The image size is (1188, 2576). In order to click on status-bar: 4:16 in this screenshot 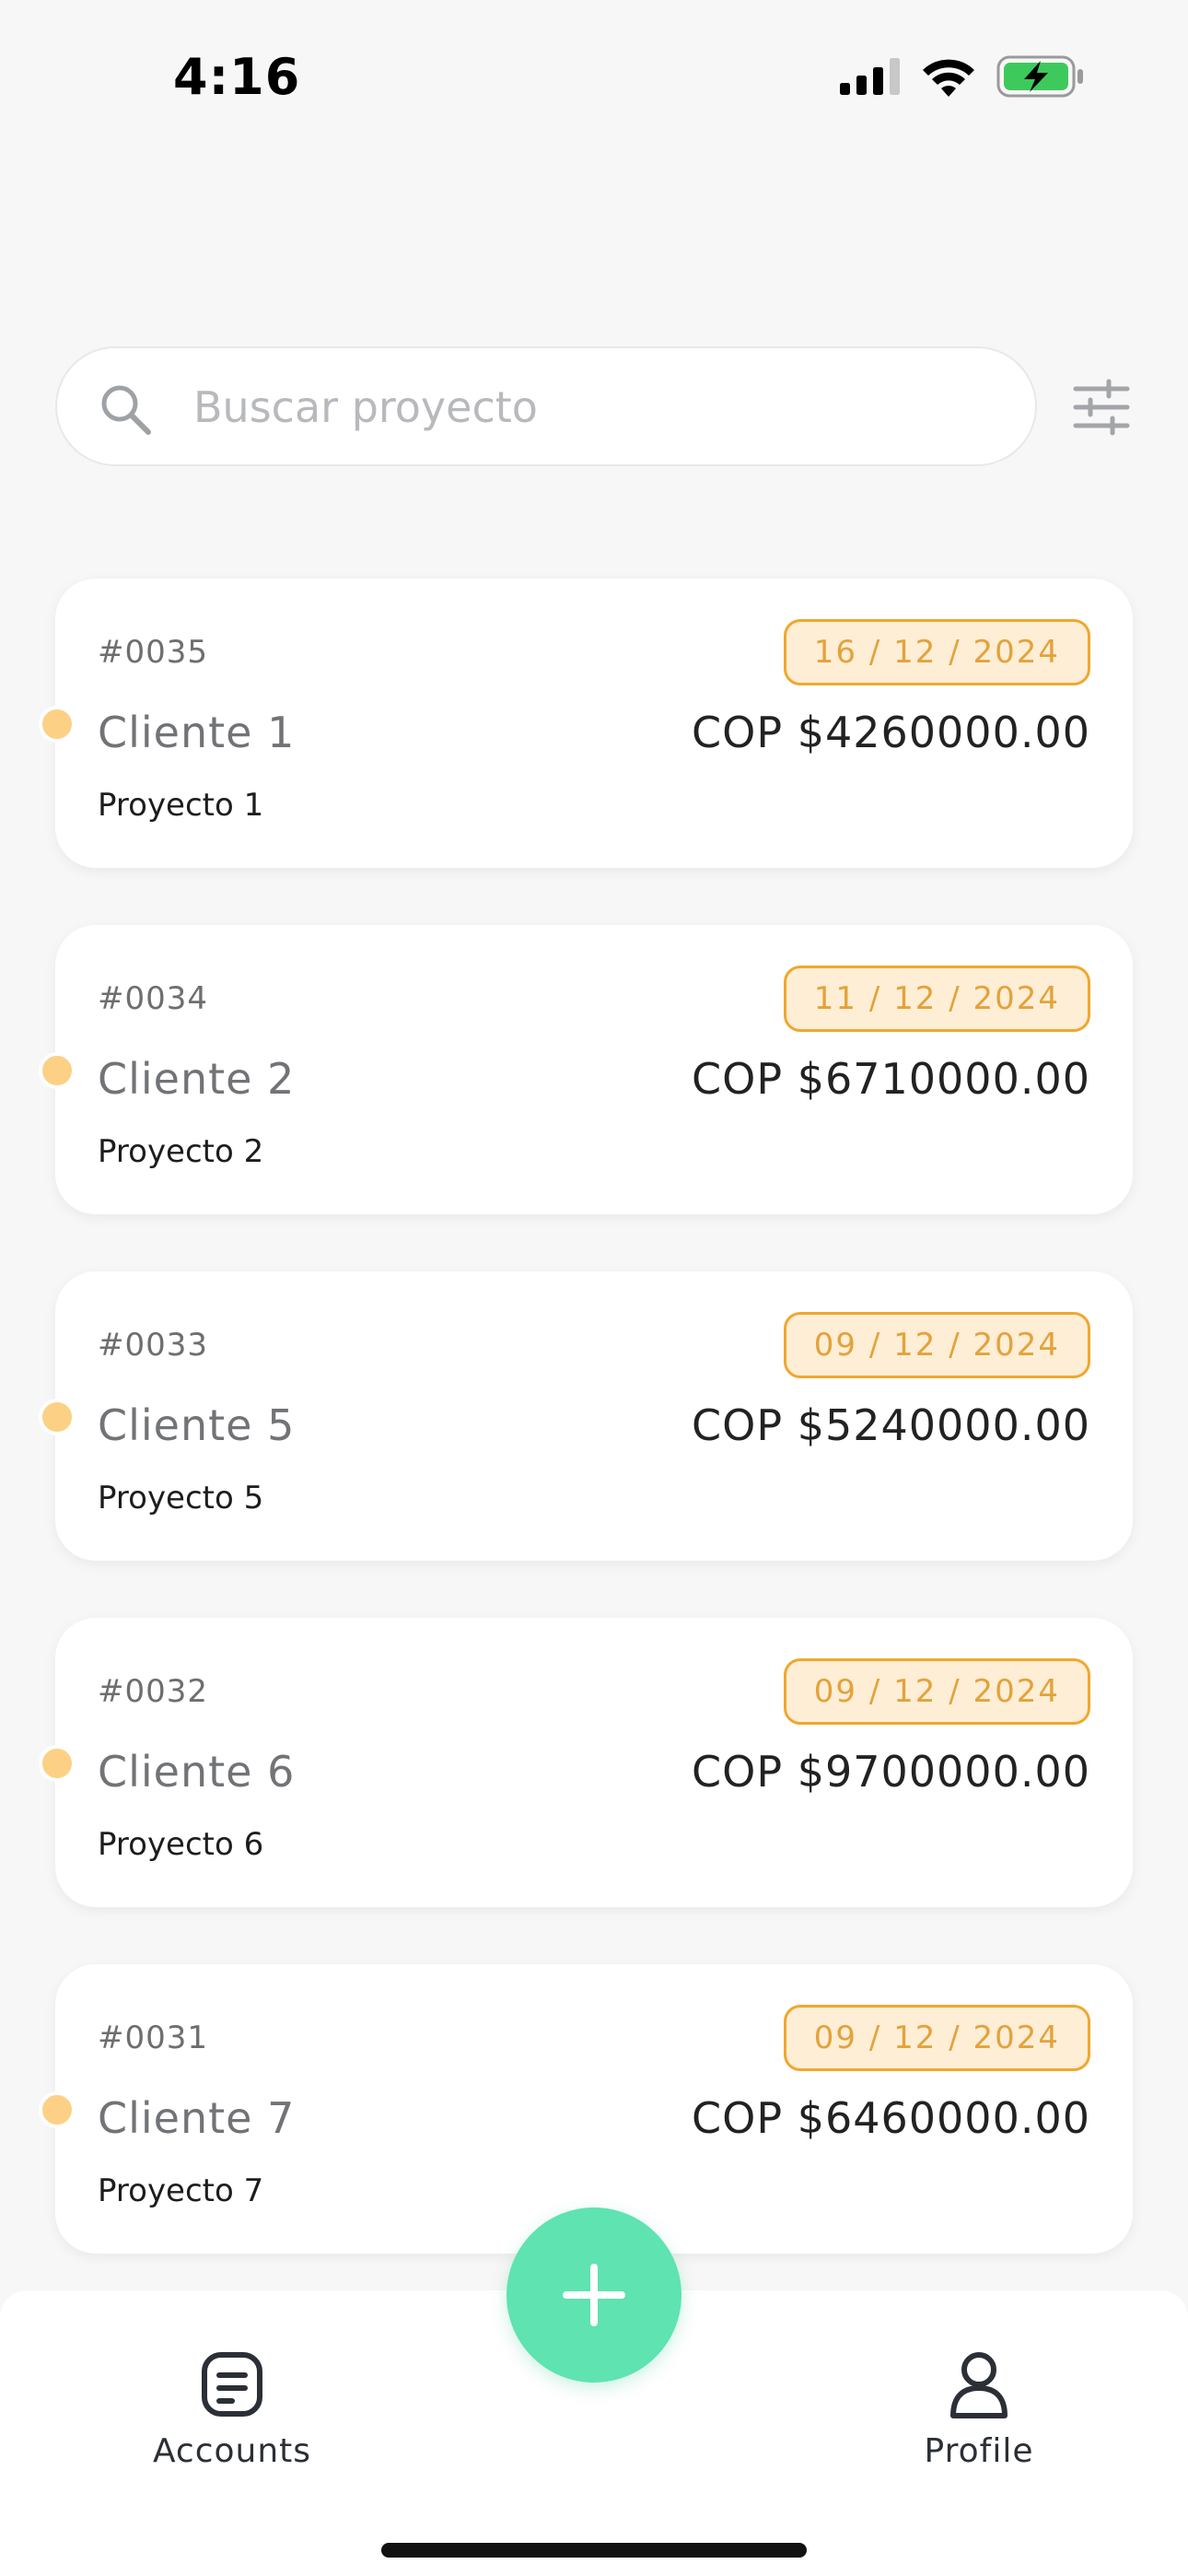, I will do `click(594, 78)`.